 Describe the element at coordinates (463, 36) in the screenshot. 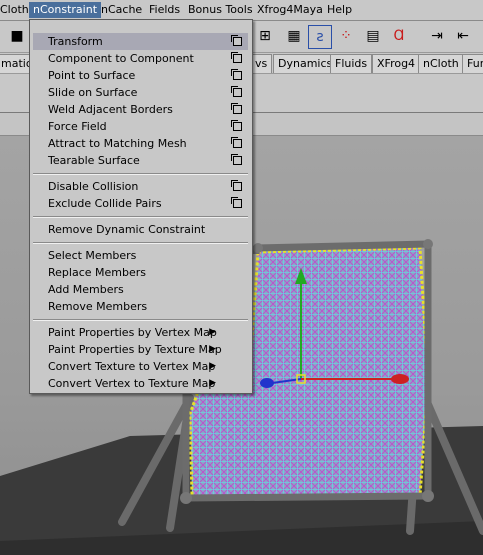

I see `output-icon: ⇤` at that location.